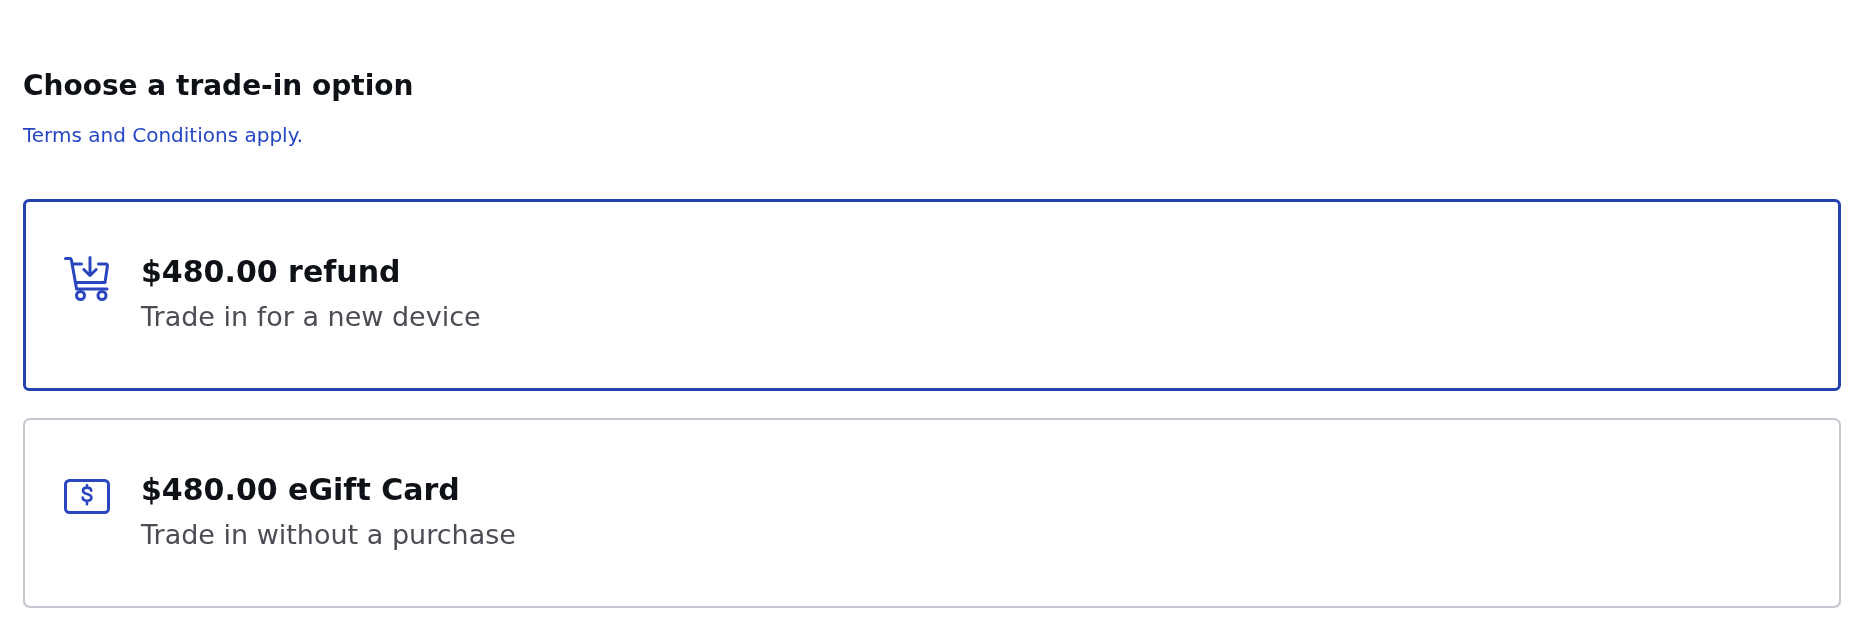  What do you see at coordinates (311, 317) in the screenshot?
I see `option-description: Trade in for a new device` at bounding box center [311, 317].